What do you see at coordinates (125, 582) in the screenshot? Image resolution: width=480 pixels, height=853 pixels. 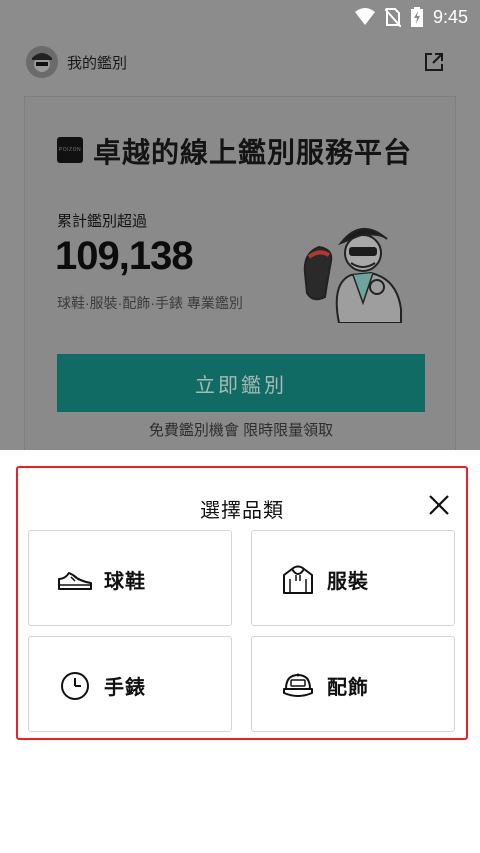 I see `category-label: 球鞋` at bounding box center [125, 582].